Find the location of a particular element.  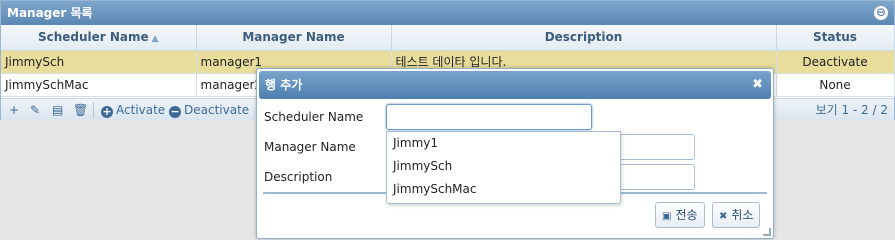

column-header-description: Description is located at coordinates (584, 38).